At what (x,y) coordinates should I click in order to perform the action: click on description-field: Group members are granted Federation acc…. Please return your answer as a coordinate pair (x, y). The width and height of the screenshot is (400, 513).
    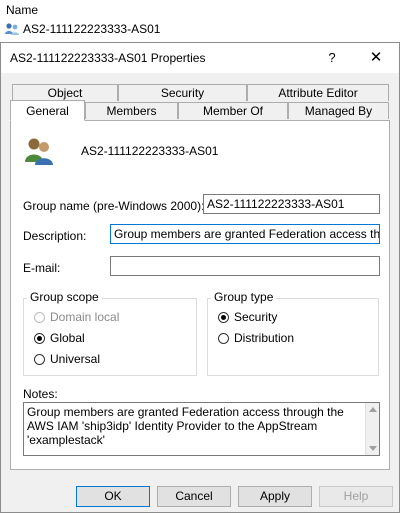
    Looking at the image, I should click on (245, 234).